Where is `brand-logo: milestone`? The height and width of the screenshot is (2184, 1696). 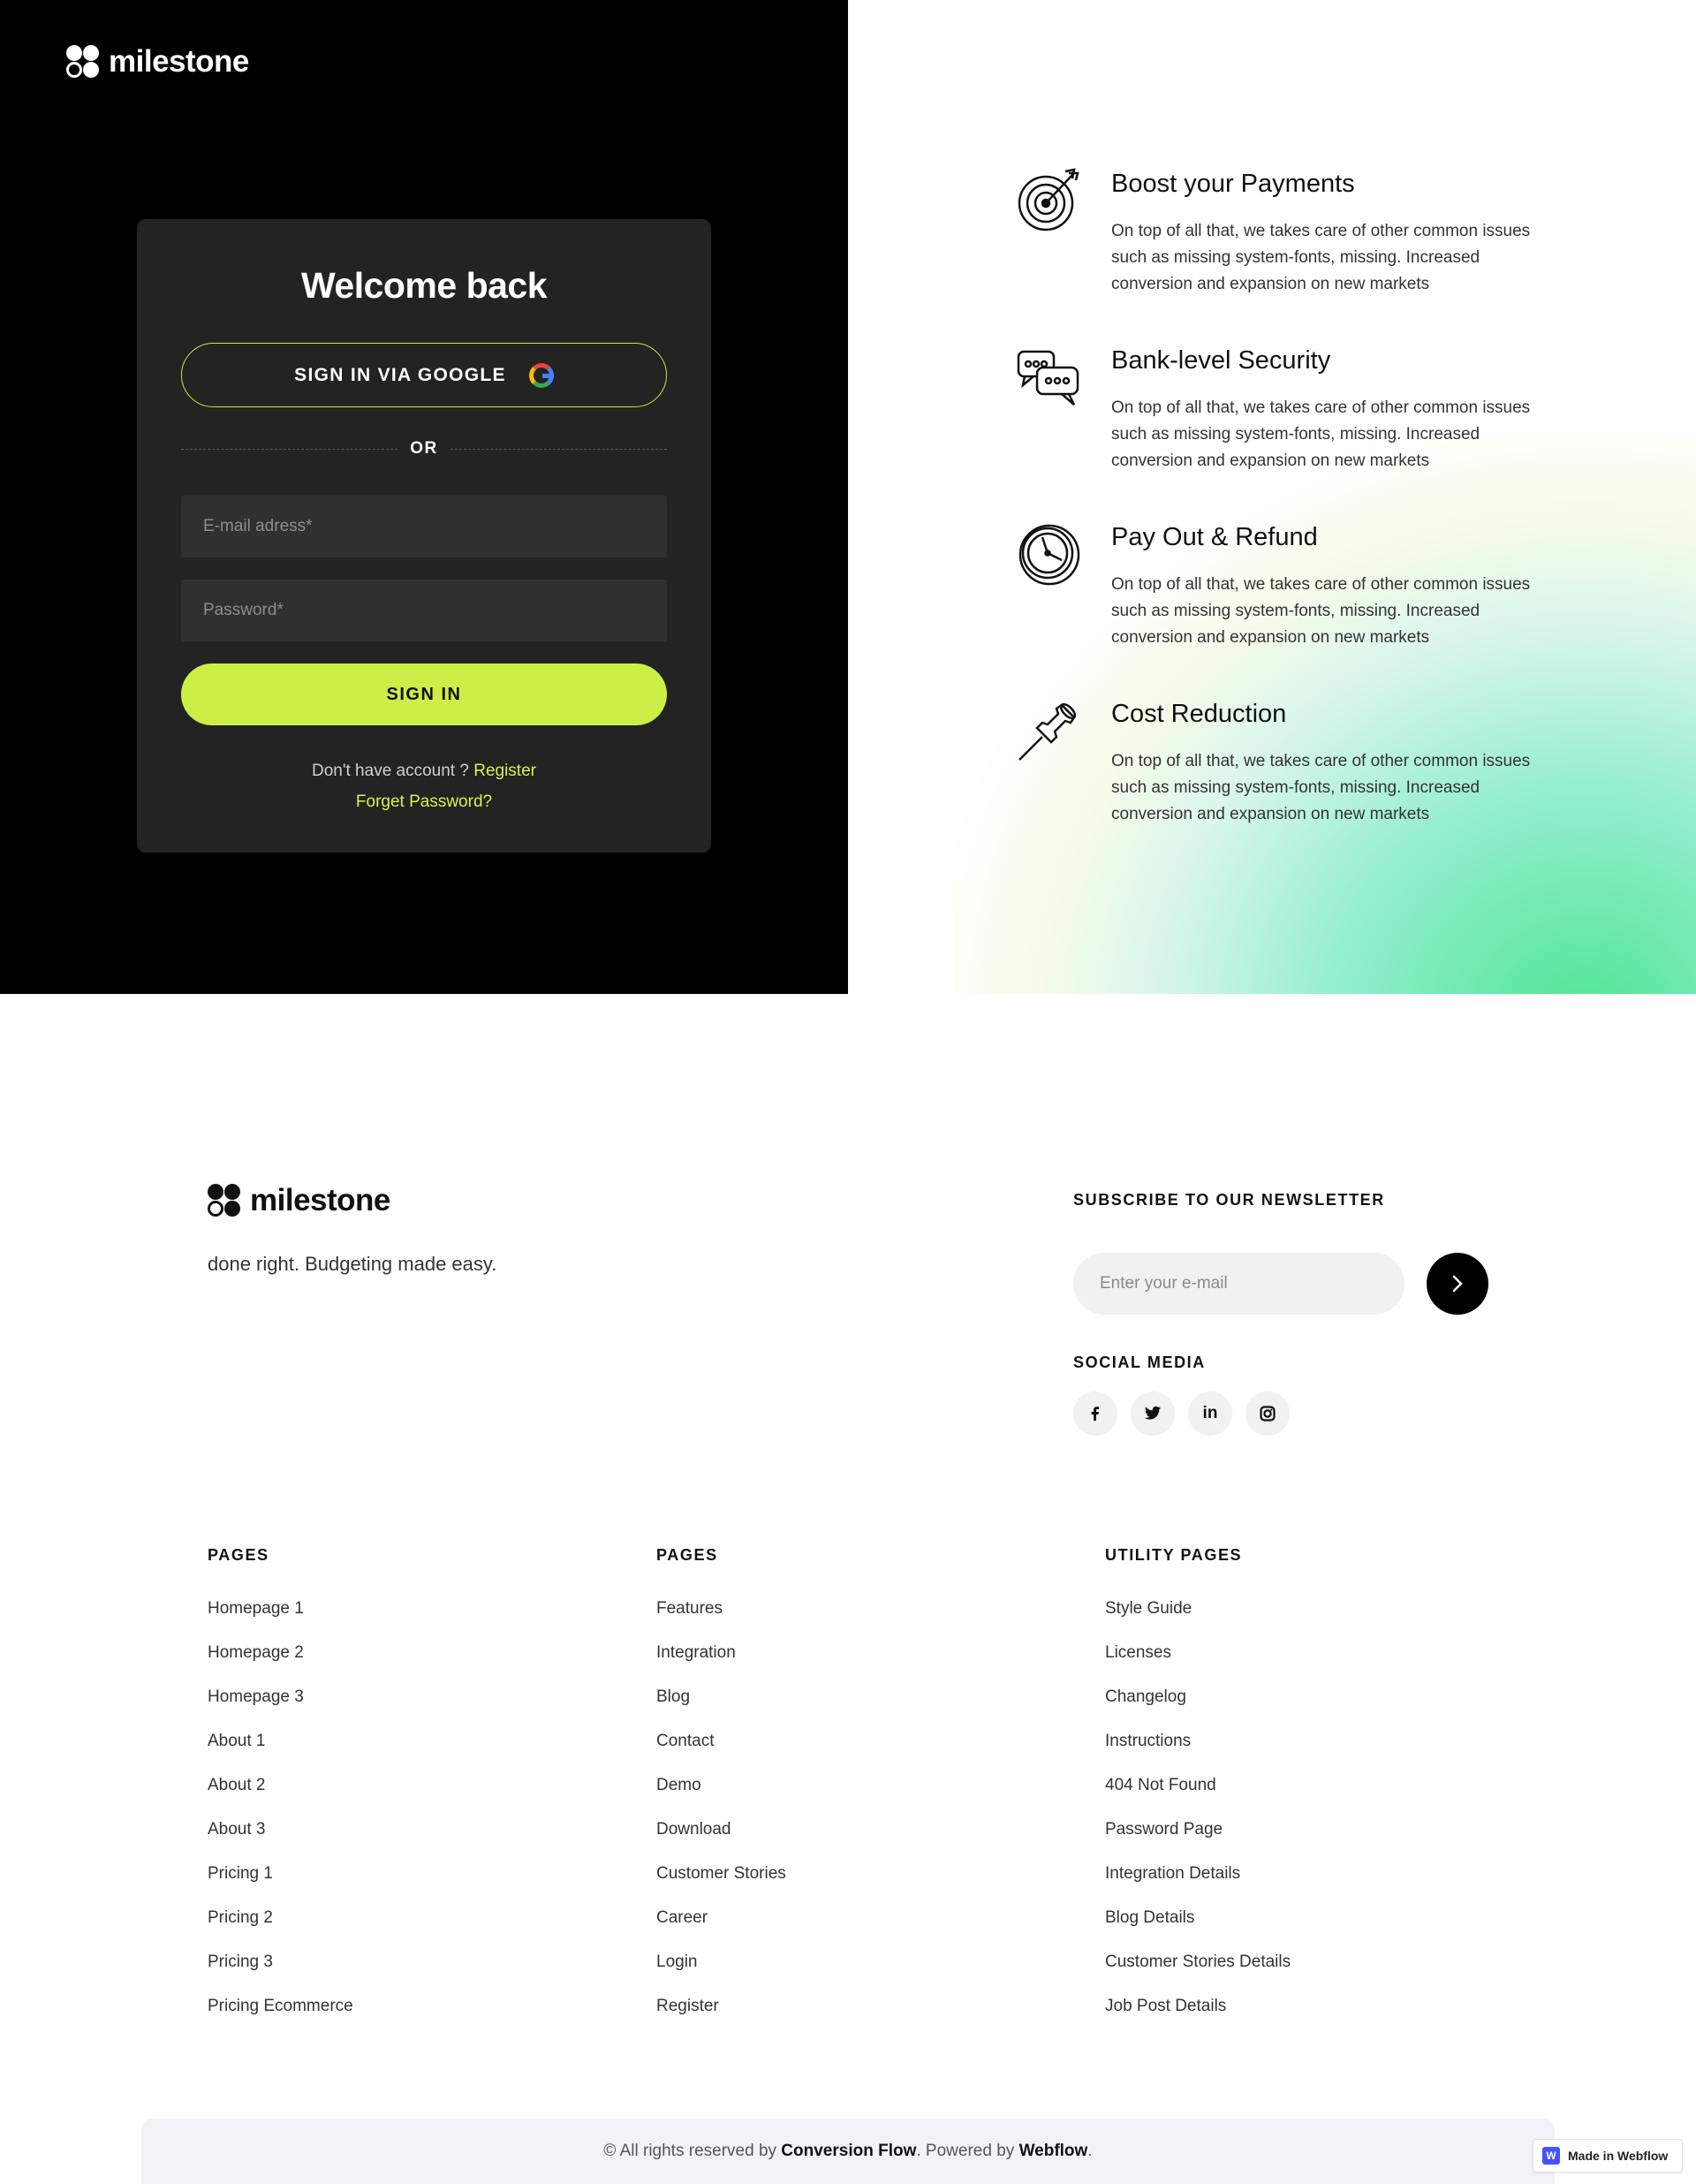
brand-logo: milestone is located at coordinates (157, 62).